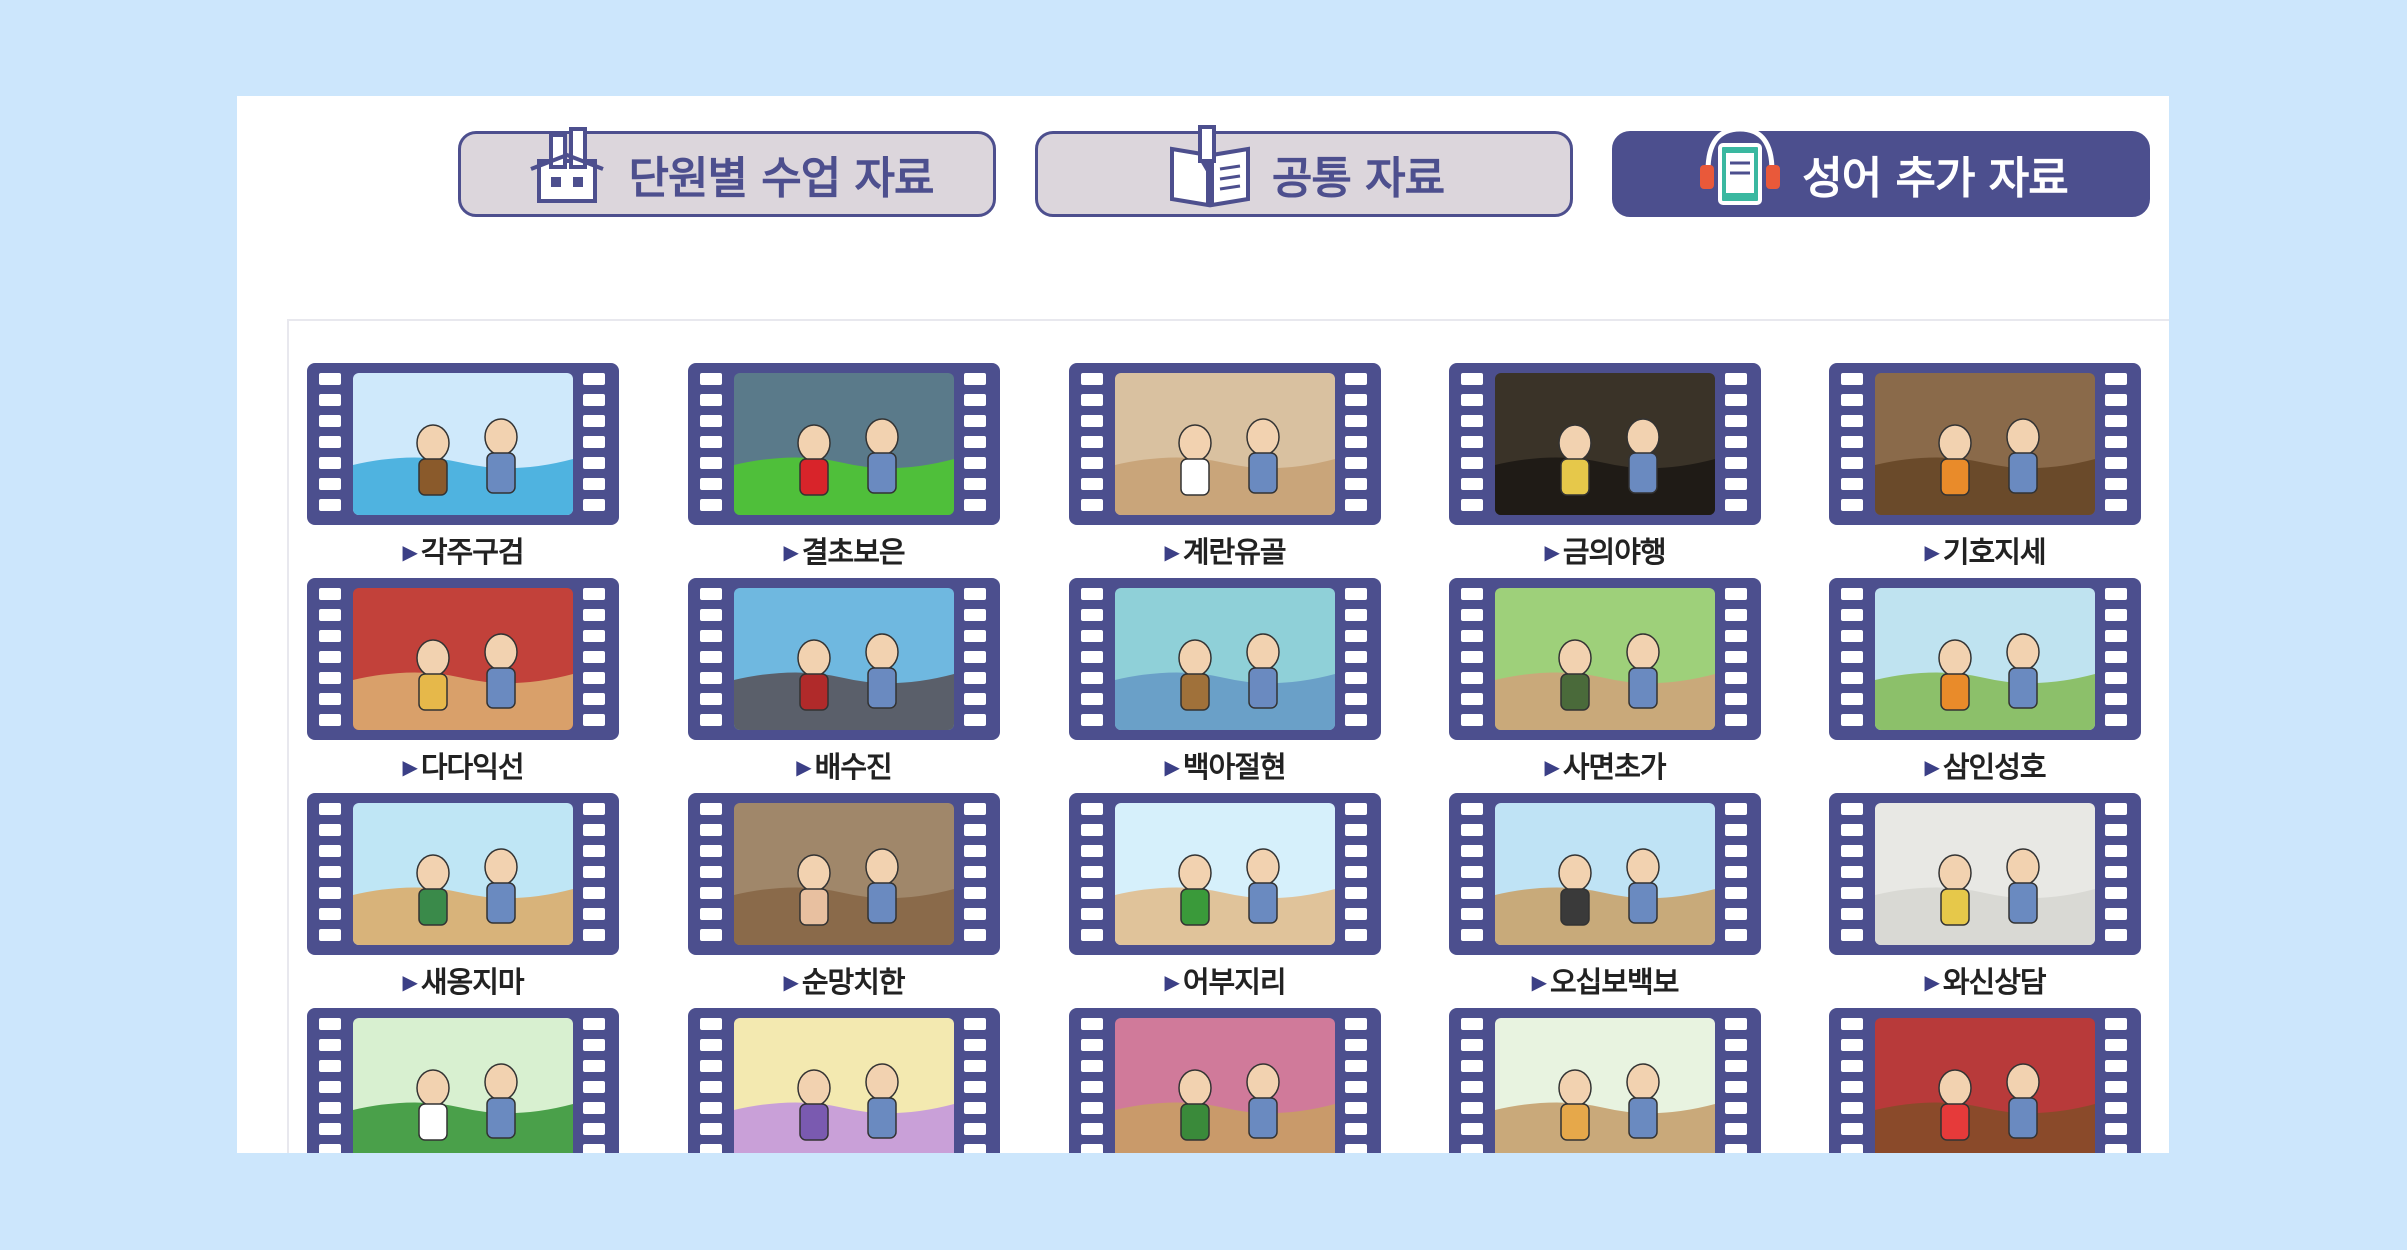 Image resolution: width=2407 pixels, height=1250 pixels. I want to click on idiom-card: ▶ 어부지리, so click(1225, 901).